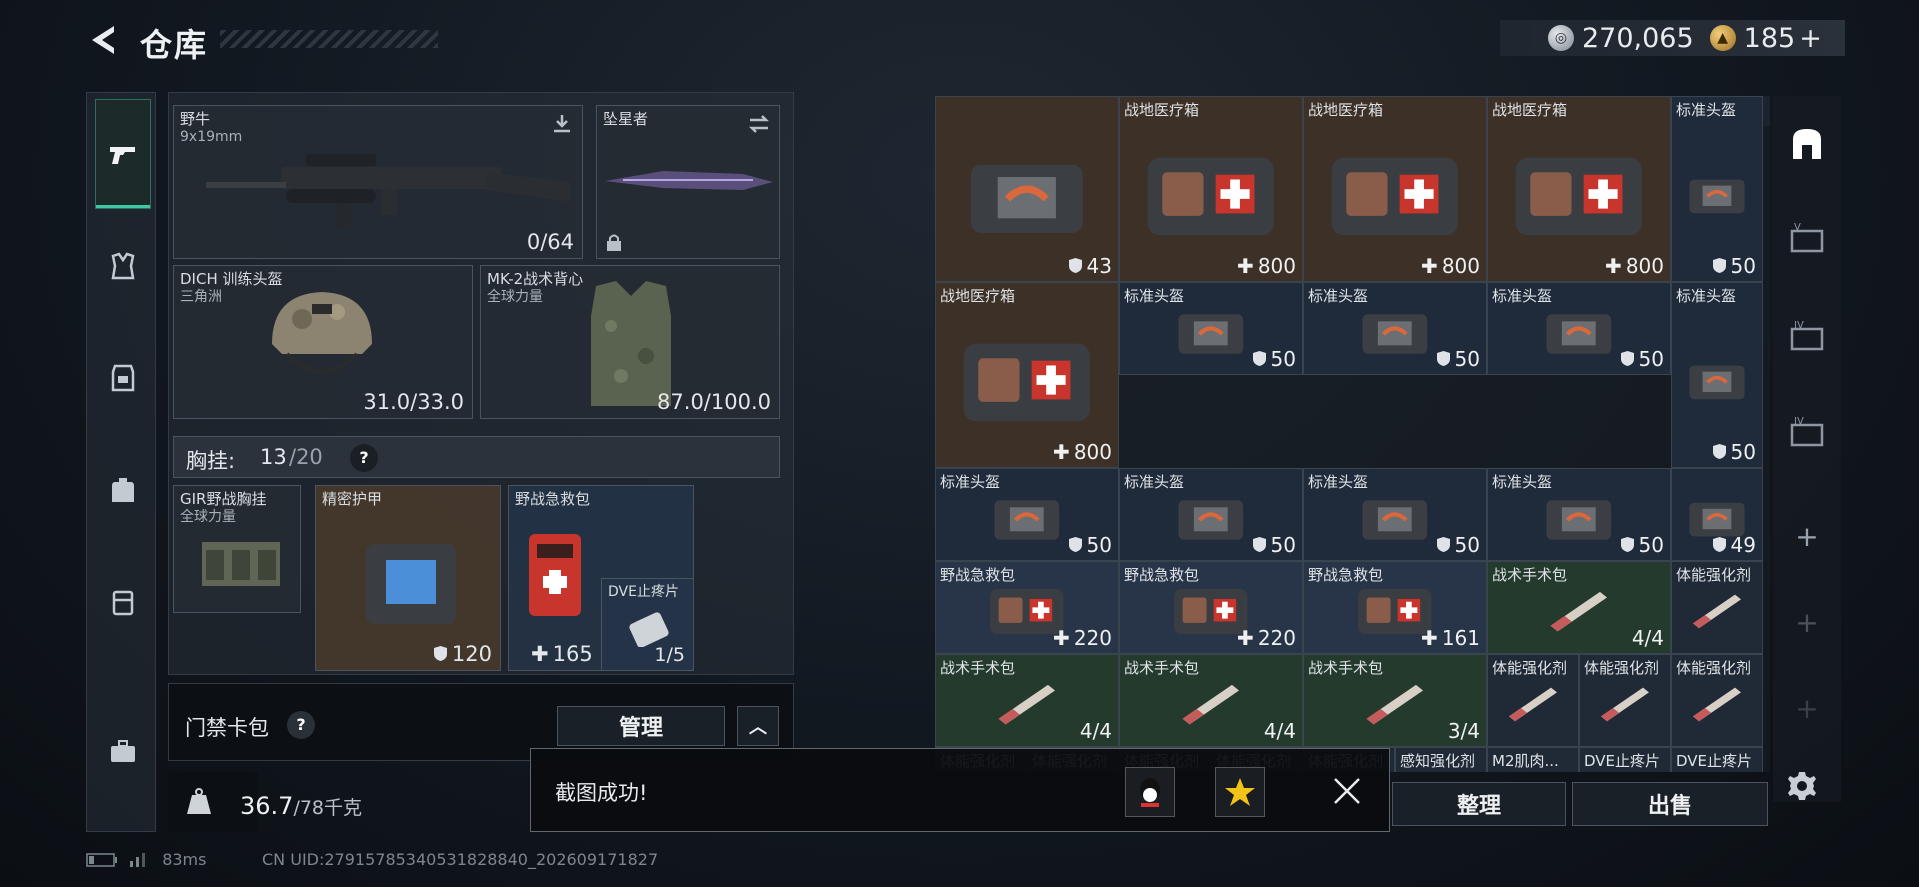 This screenshot has height=887, width=1919. What do you see at coordinates (1395, 700) in the screenshot?
I see `inventory-item: 战术手术包 3/4` at bounding box center [1395, 700].